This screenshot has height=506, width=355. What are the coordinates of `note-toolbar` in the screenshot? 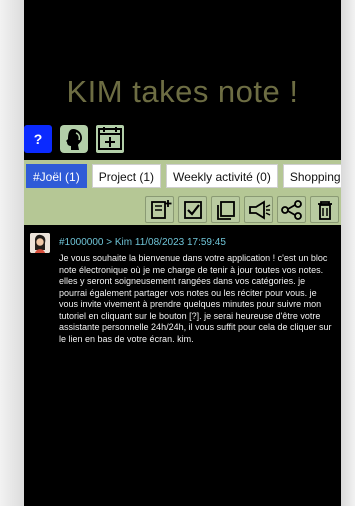 It's located at (182, 210).